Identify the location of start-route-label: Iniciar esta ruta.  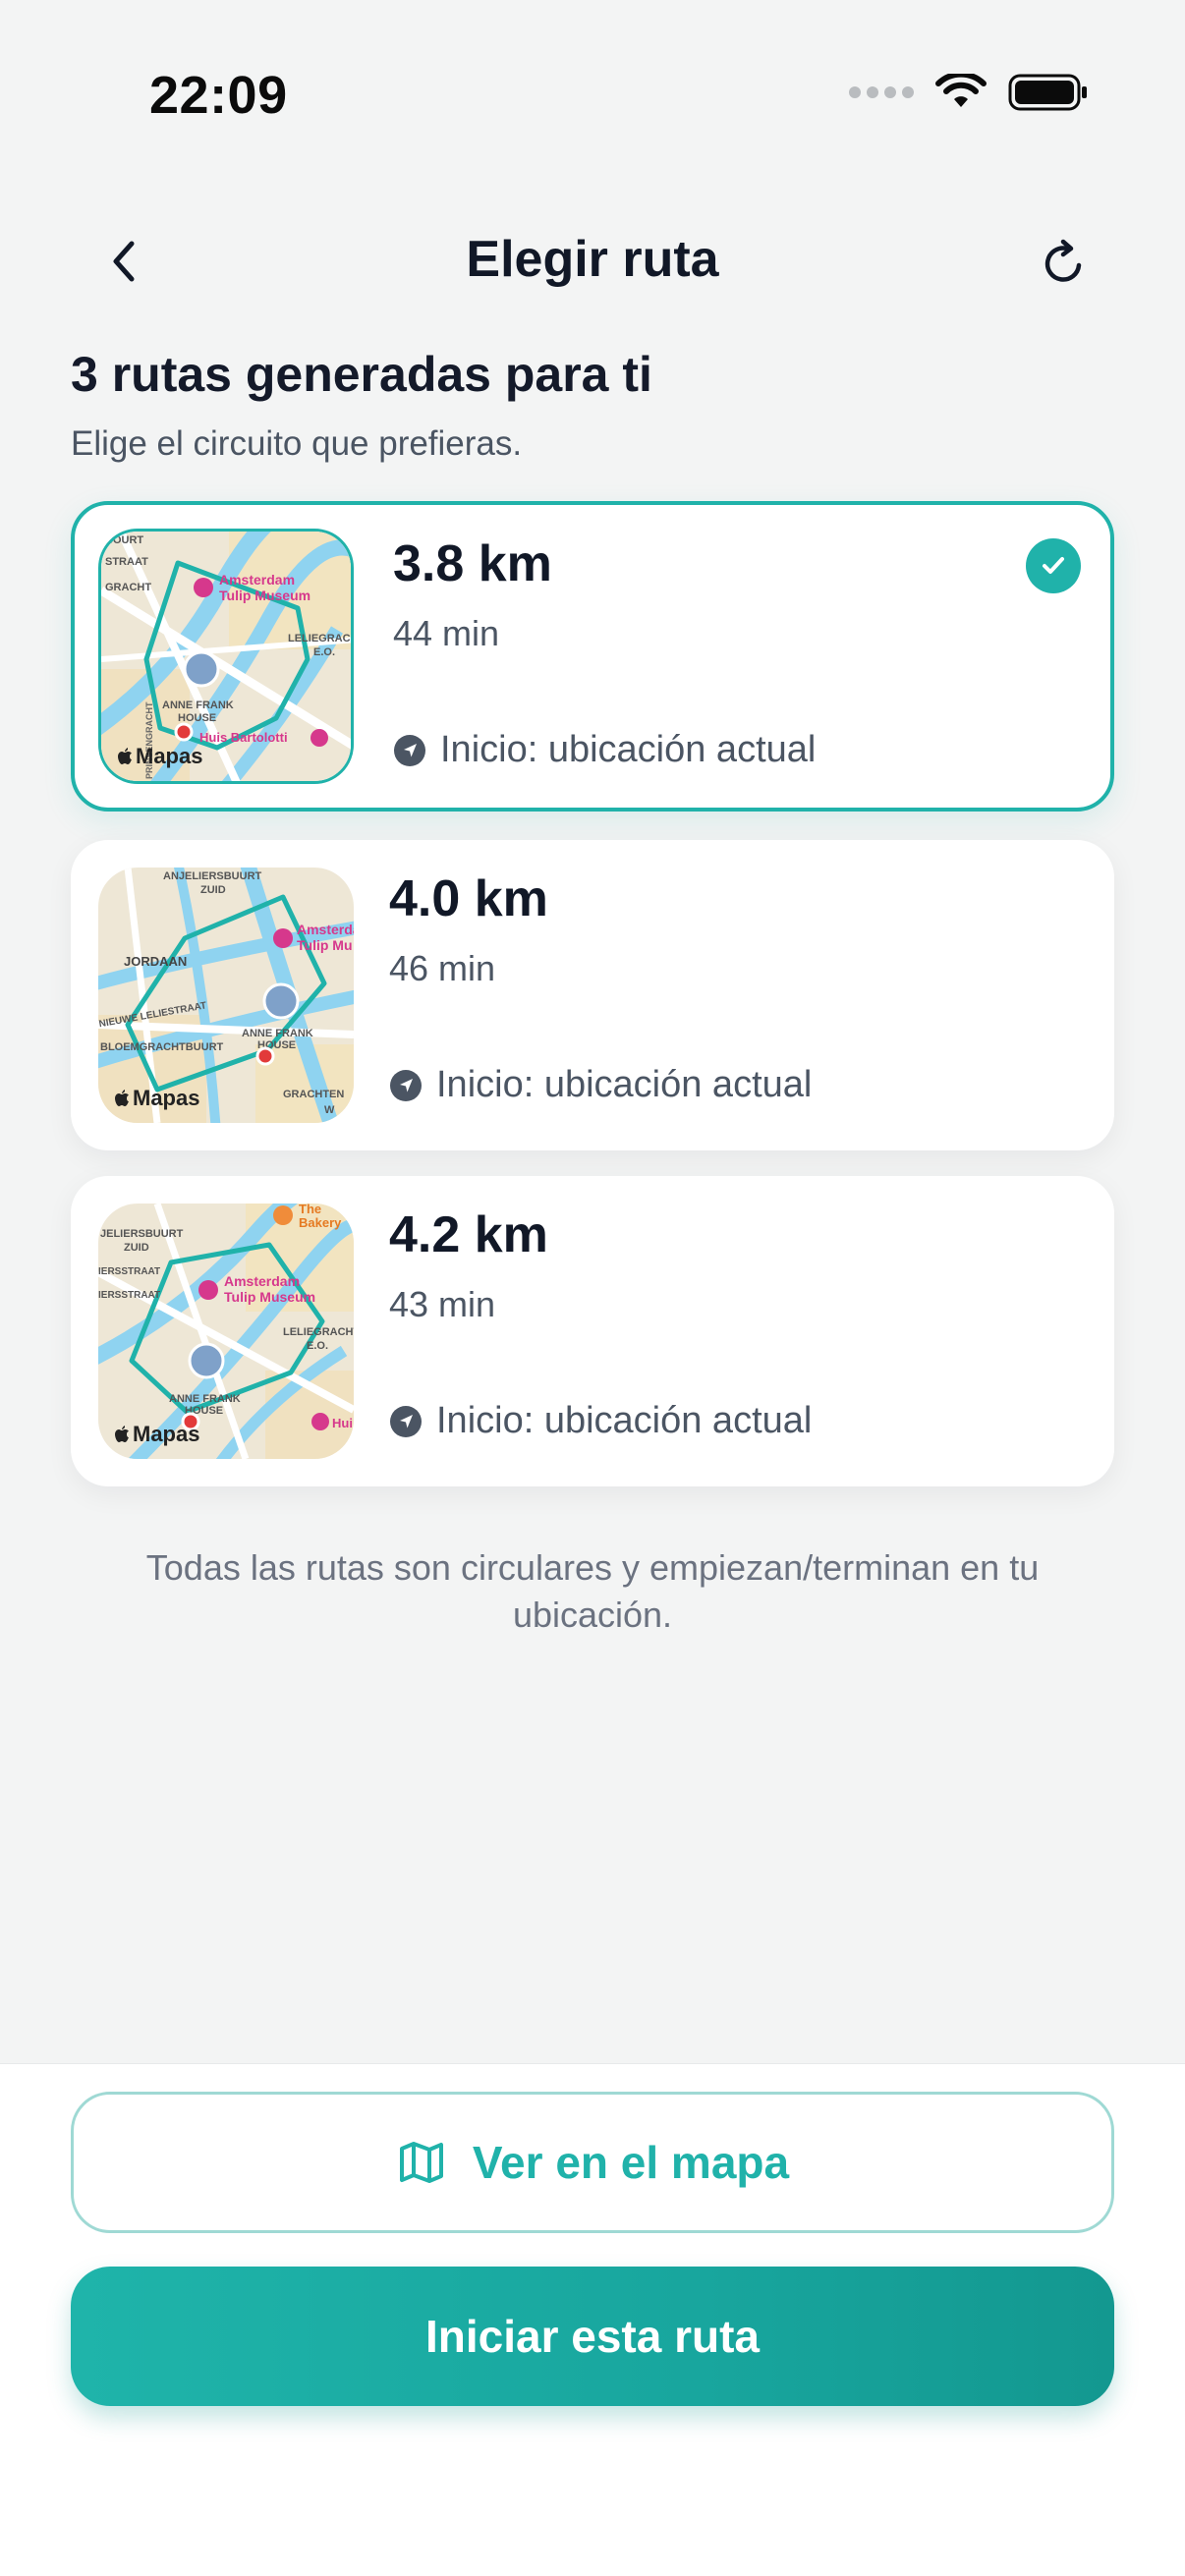
(592, 2336).